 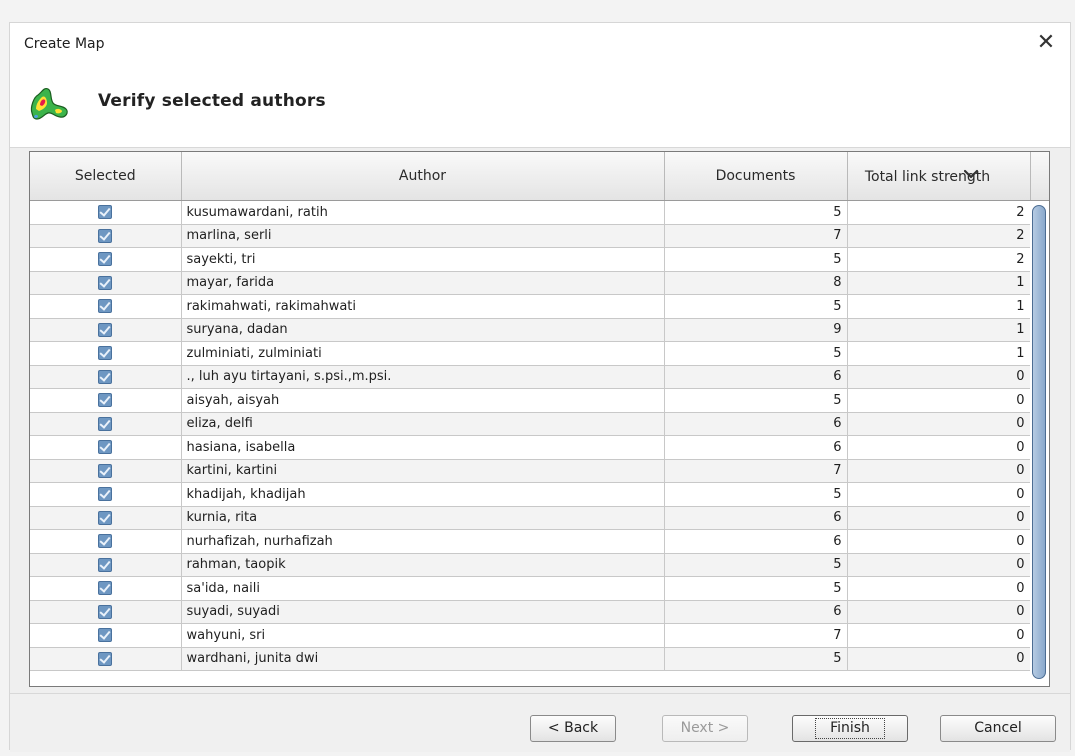 I want to click on column-header-documents: Documents, so click(x=756, y=176).